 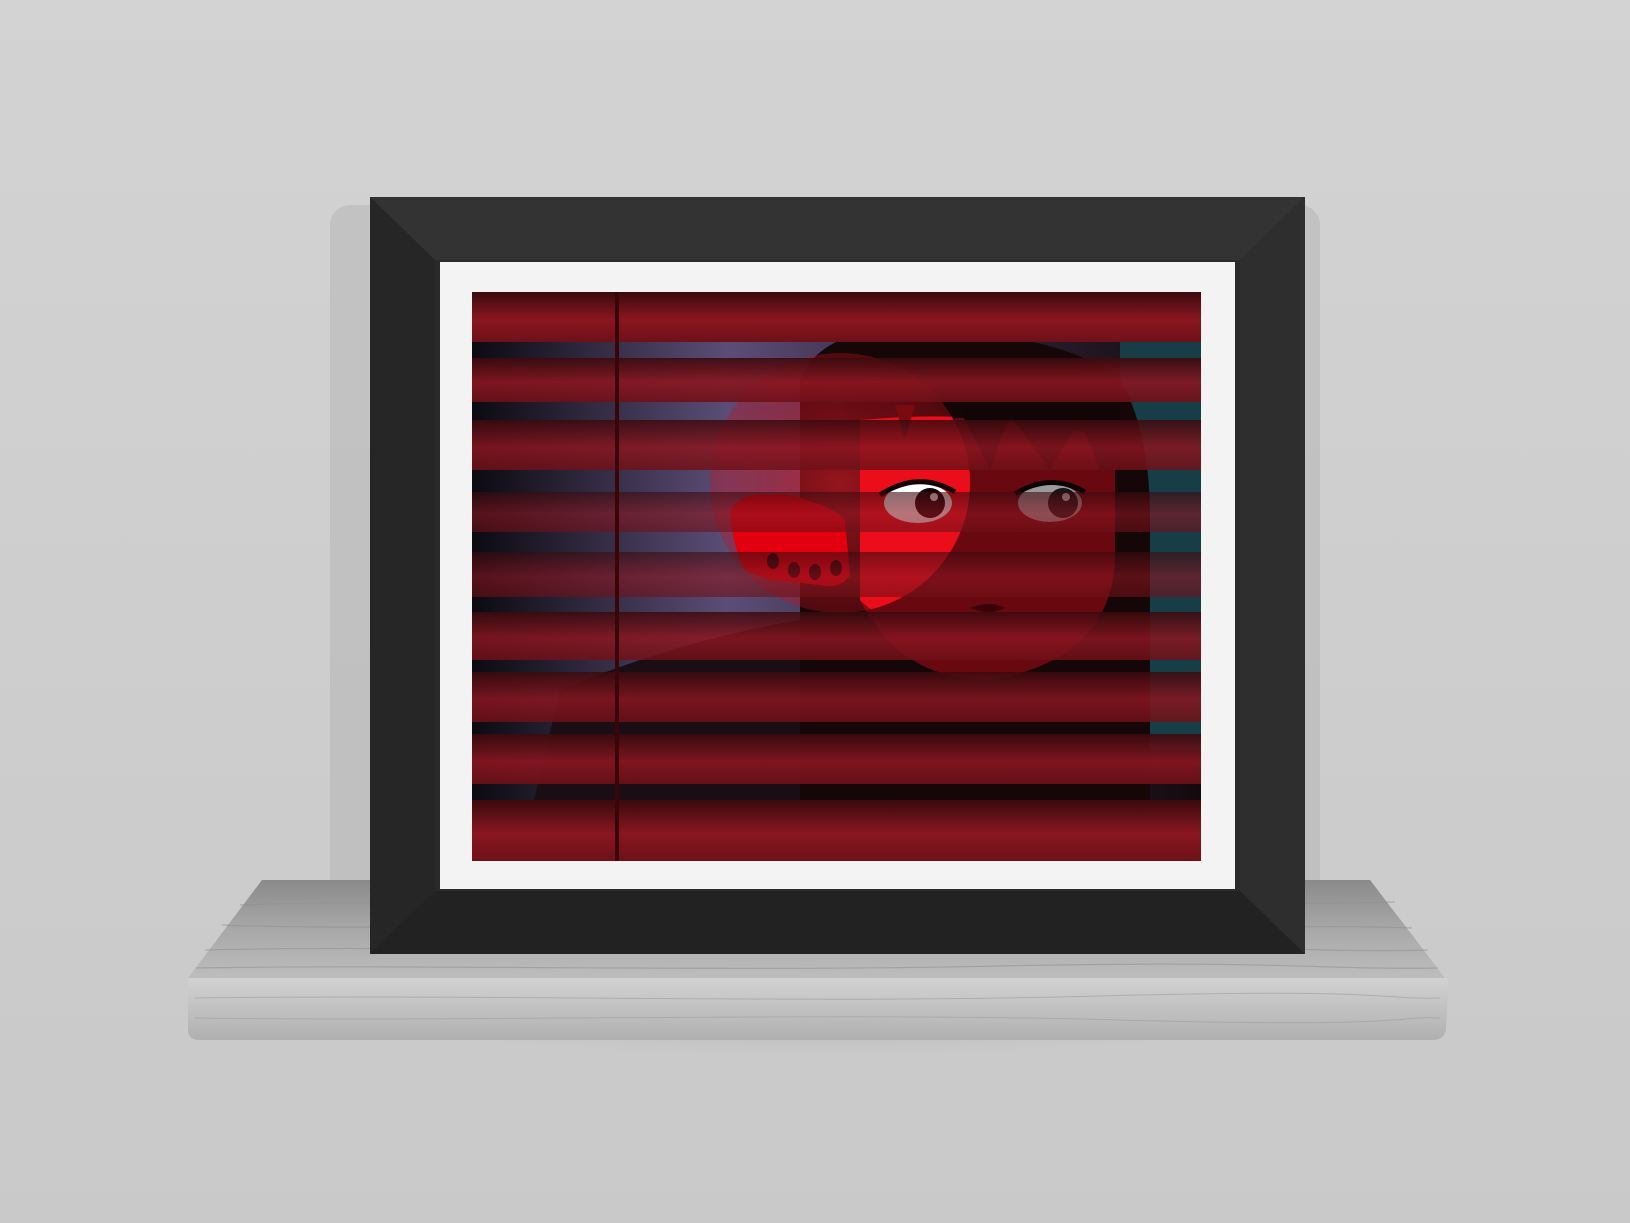 What do you see at coordinates (837, 922) in the screenshot?
I see `frame-bevel-bottom` at bounding box center [837, 922].